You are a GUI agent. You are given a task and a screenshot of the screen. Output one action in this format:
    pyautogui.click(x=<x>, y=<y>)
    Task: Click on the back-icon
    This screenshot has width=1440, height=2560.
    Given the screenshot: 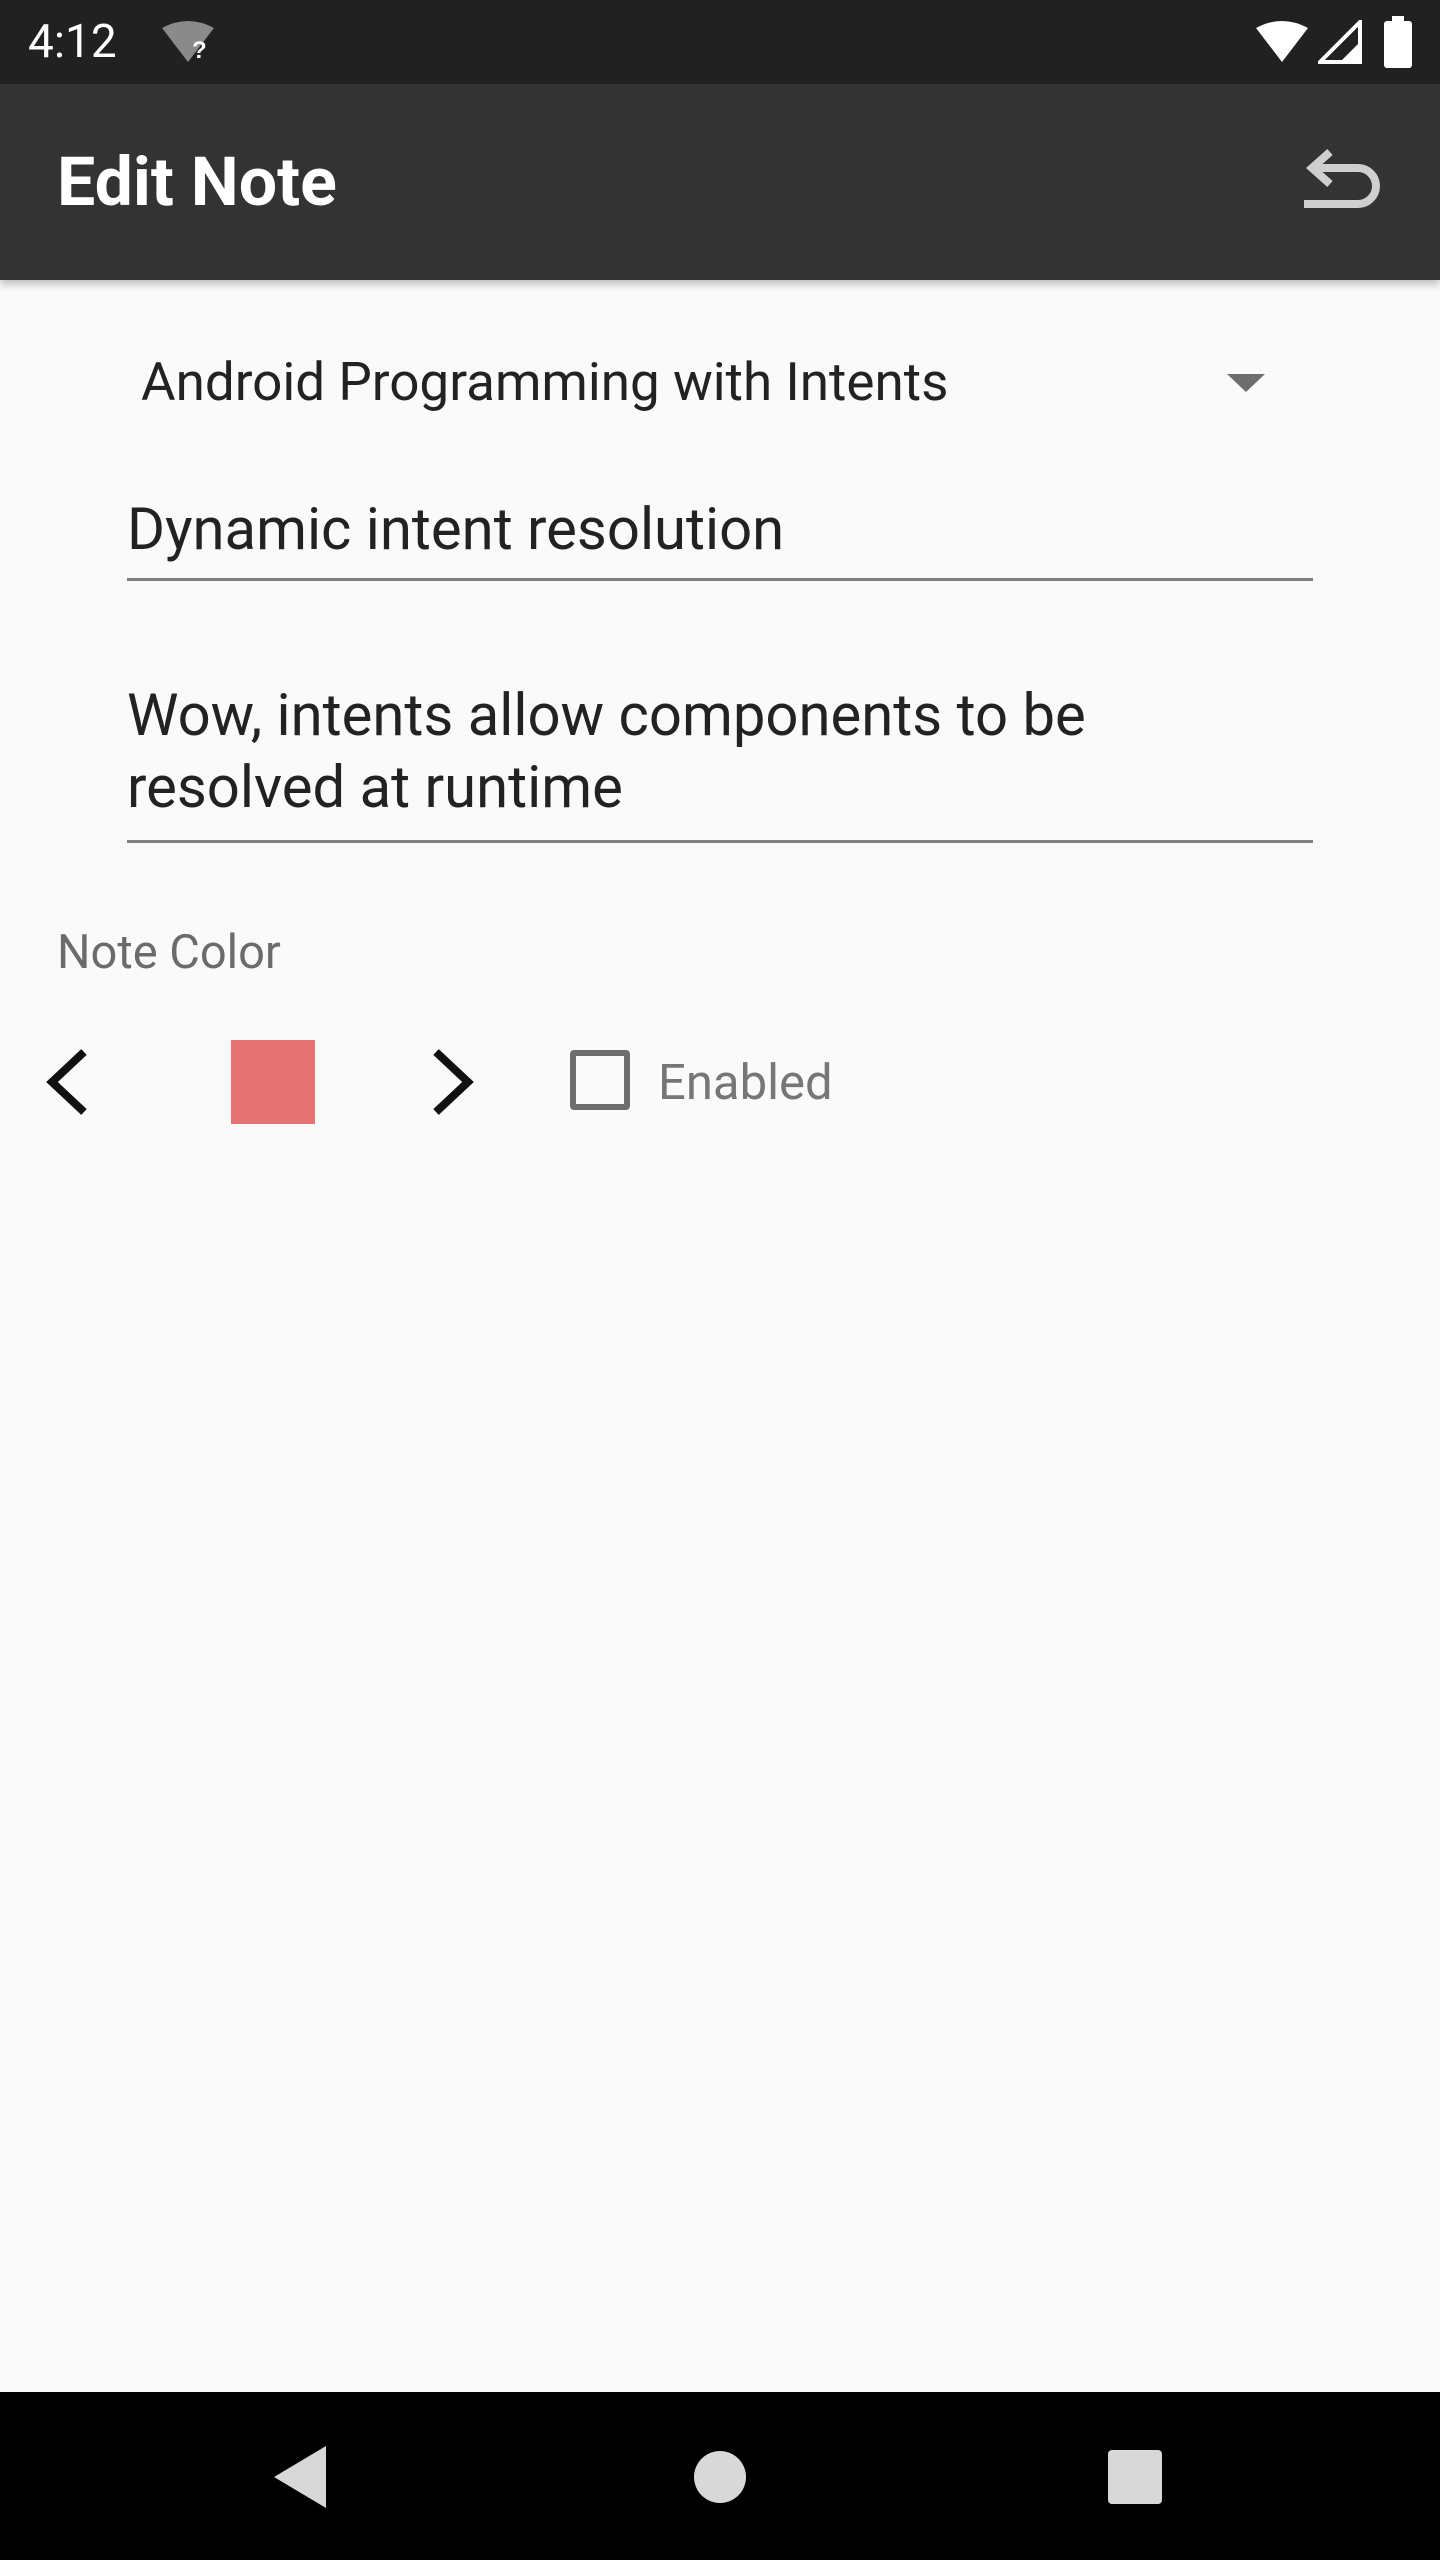 What is the action you would take?
    pyautogui.click(x=301, y=2477)
    